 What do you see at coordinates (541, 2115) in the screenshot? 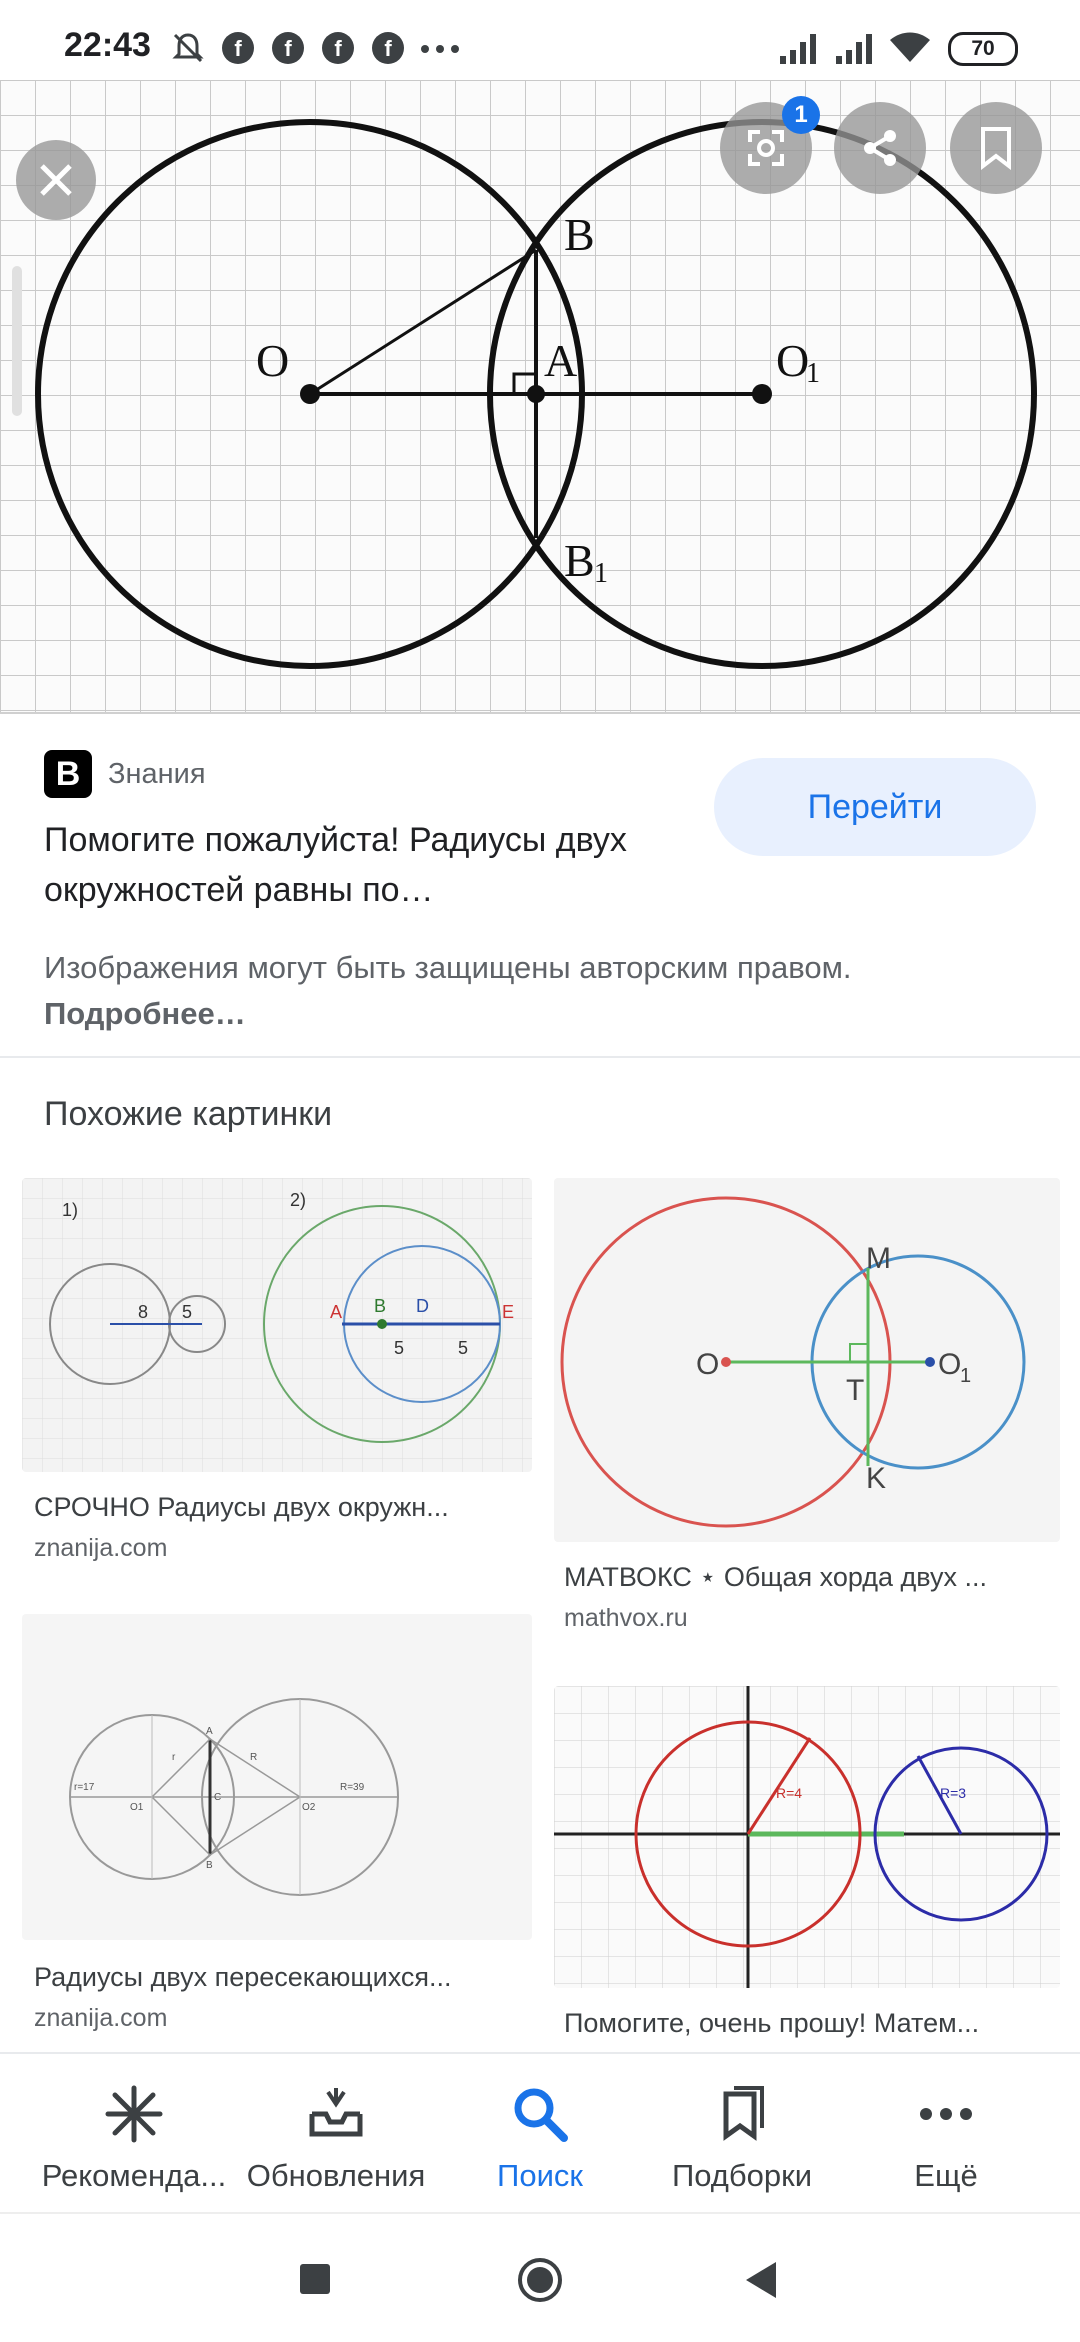
I see `search-icon` at bounding box center [541, 2115].